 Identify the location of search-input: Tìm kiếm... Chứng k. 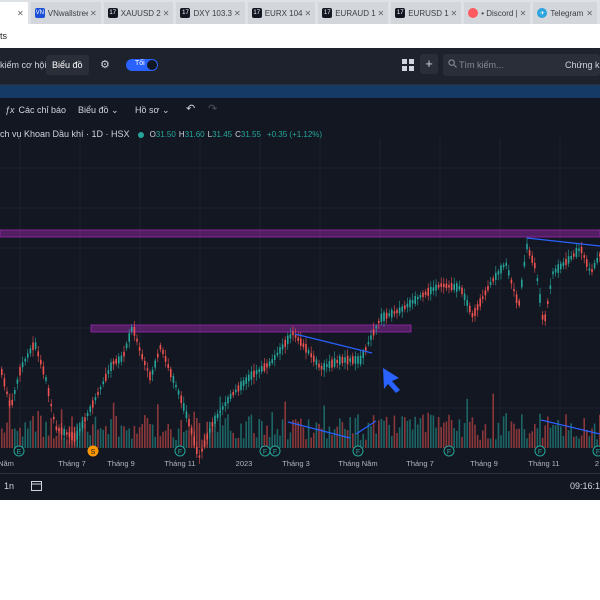
(521, 65).